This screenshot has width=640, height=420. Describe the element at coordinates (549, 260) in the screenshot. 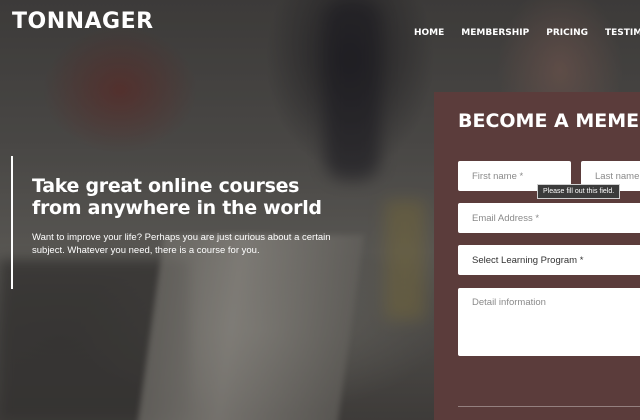

I see `learning-program-select: Select Learning Program *` at that location.